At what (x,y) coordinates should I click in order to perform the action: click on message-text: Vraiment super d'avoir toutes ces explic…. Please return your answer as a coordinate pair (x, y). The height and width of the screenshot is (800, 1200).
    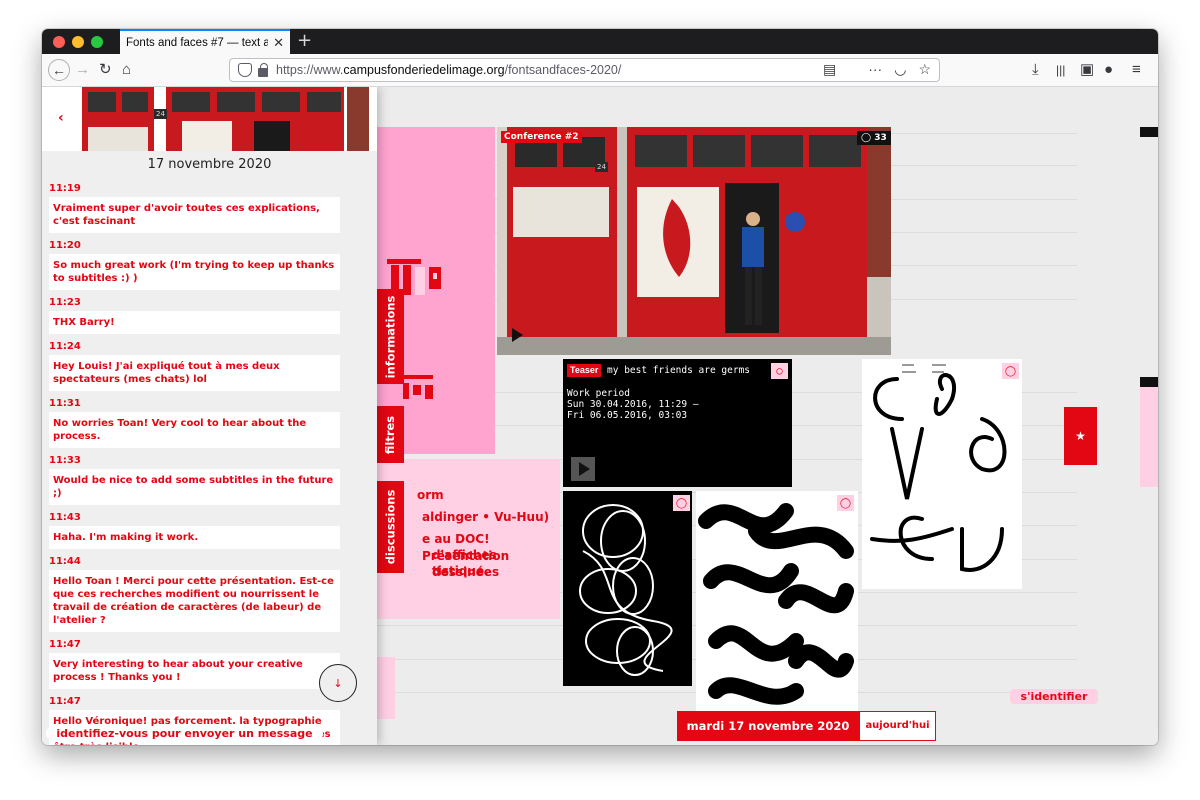
    Looking at the image, I should click on (194, 215).